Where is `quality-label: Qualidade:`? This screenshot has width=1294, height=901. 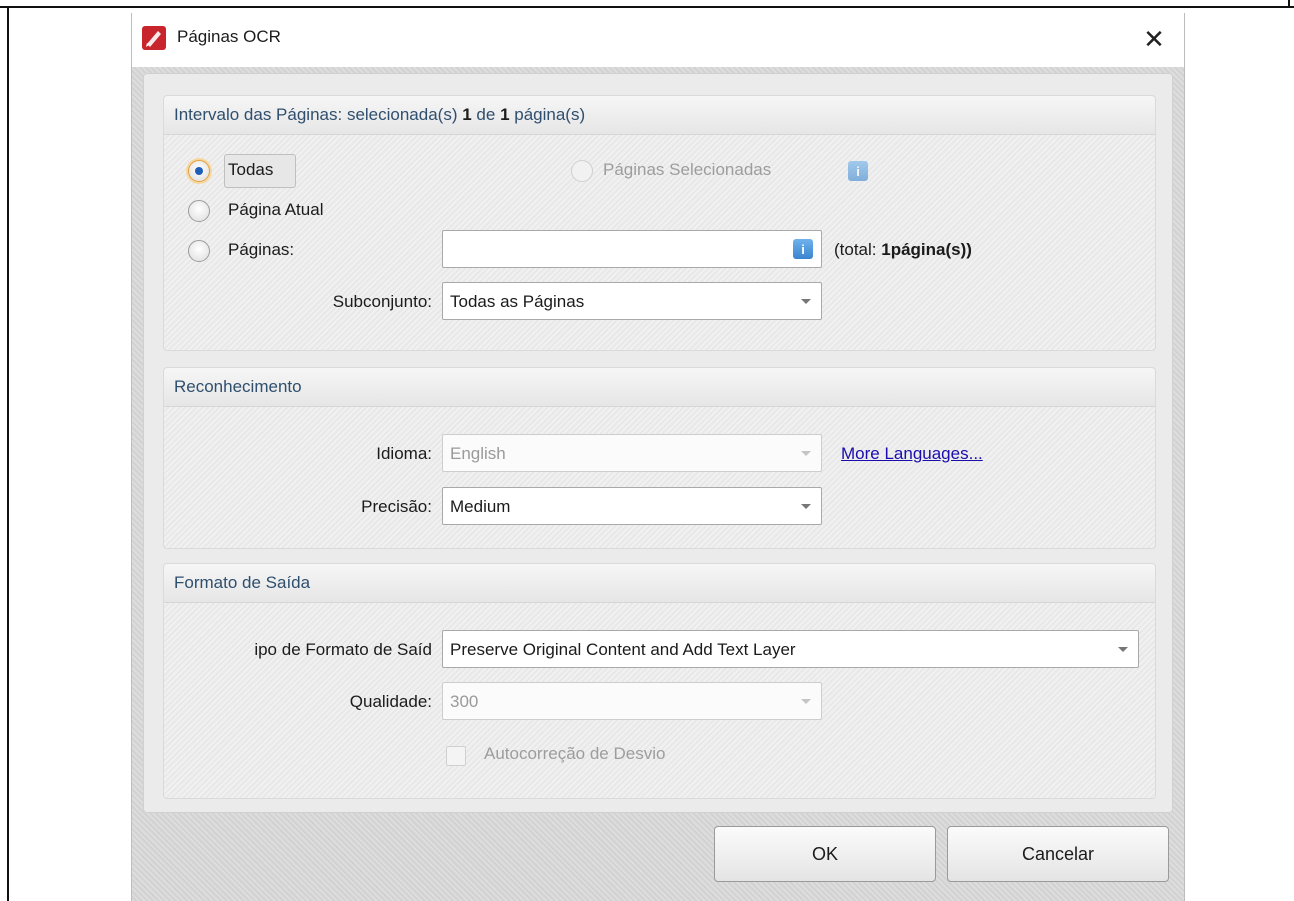
quality-label: Qualidade: is located at coordinates (390, 701).